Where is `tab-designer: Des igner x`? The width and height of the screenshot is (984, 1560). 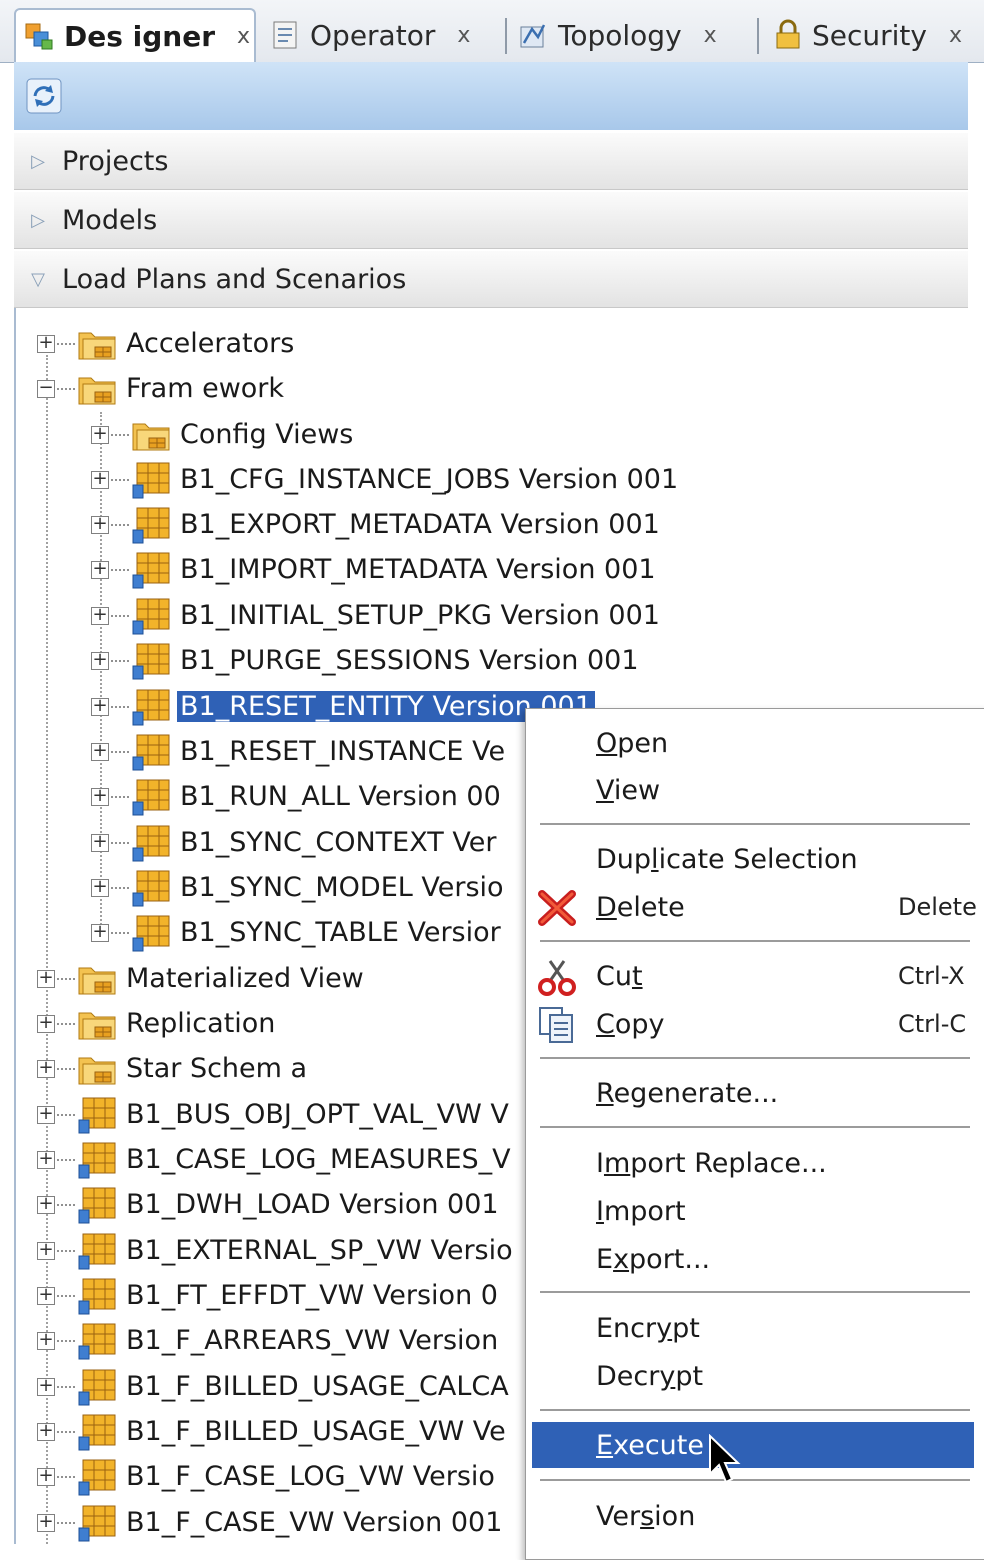 tab-designer: Des igner x is located at coordinates (135, 35).